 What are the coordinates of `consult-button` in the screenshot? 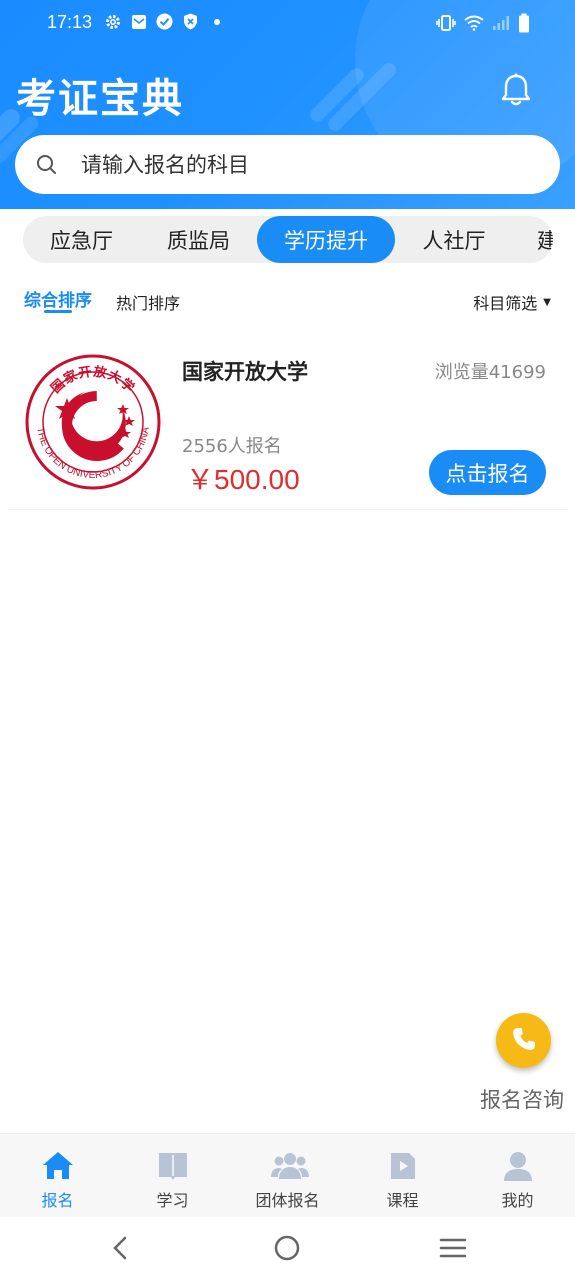 It's located at (523, 1040).